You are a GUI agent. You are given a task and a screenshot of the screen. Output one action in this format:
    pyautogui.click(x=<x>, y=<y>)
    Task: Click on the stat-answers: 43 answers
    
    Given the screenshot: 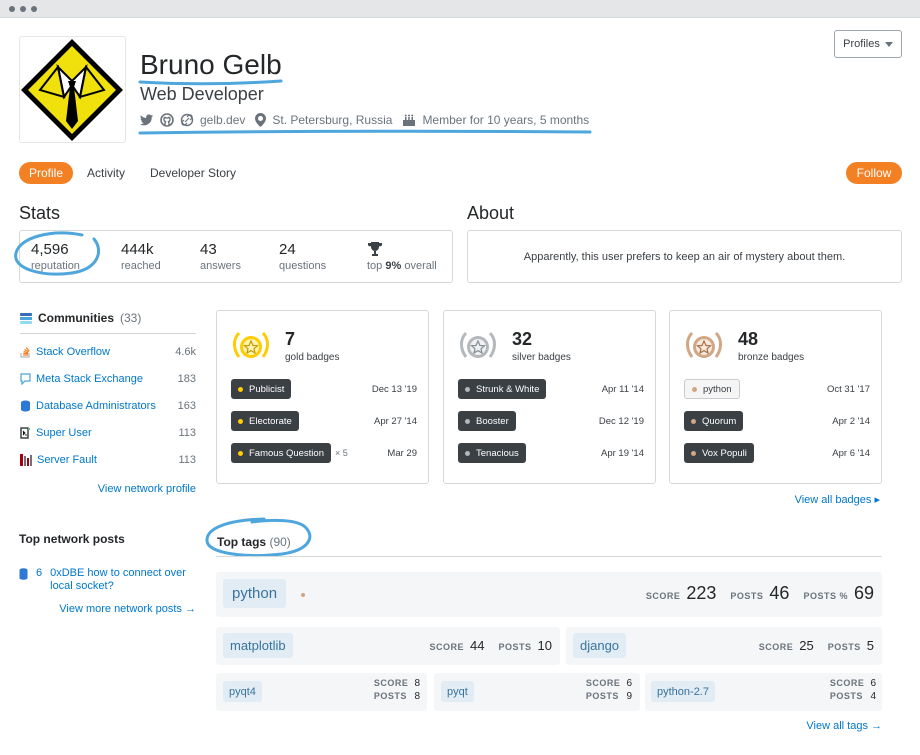 What is the action you would take?
    pyautogui.click(x=220, y=257)
    